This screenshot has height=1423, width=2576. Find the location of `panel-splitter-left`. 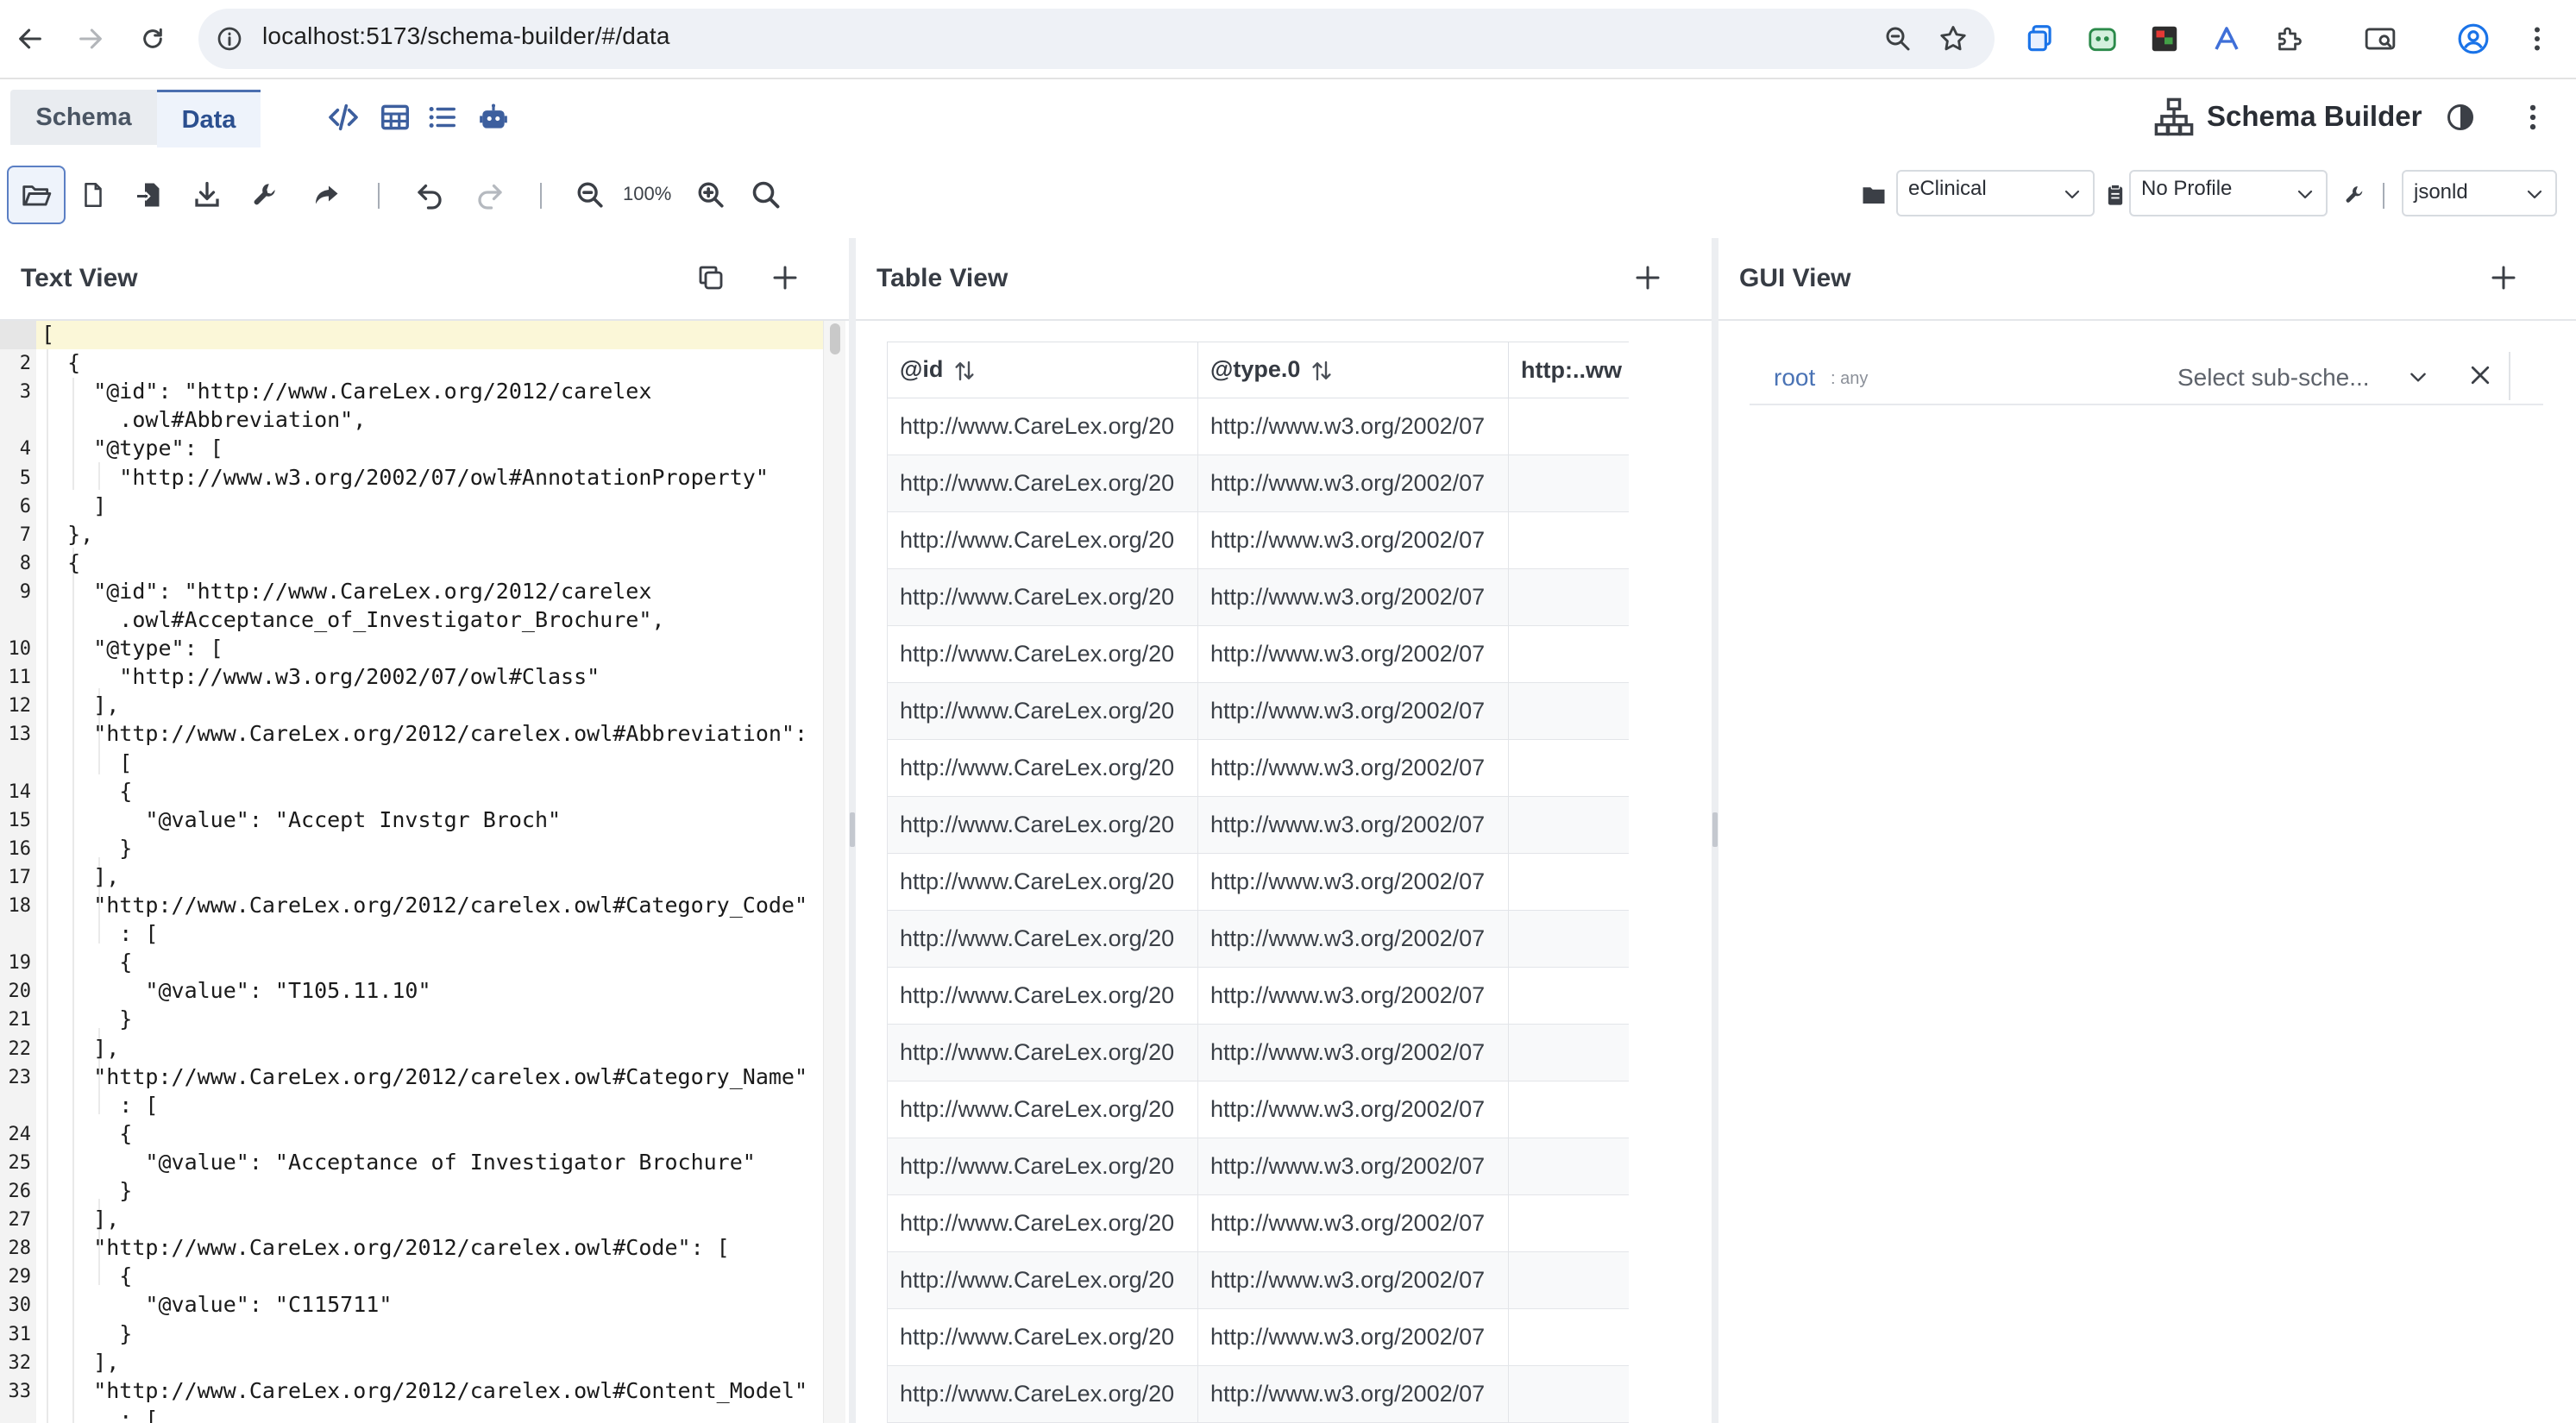

panel-splitter-left is located at coordinates (852, 830).